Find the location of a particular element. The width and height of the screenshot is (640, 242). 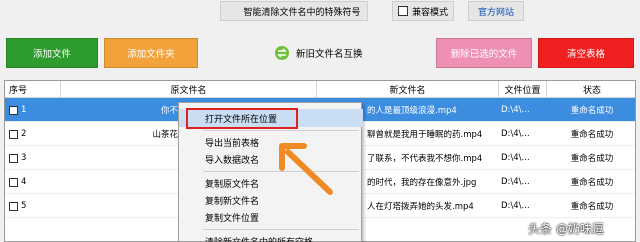

table-header: 序号 原文件名 新文件名 文件位置 状态 is located at coordinates (320, 89).